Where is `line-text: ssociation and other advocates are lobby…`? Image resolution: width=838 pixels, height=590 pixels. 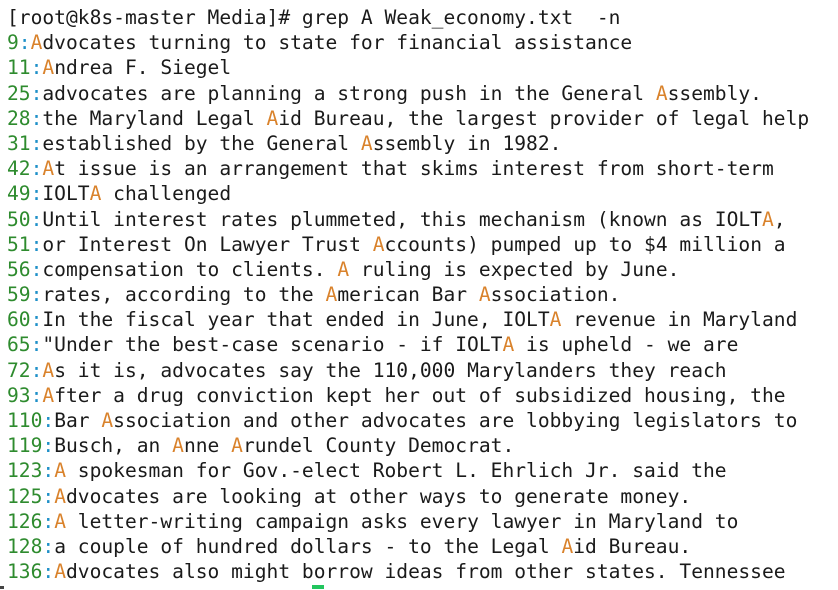
line-text: ssociation and other advocates are lobby… is located at coordinates (455, 420).